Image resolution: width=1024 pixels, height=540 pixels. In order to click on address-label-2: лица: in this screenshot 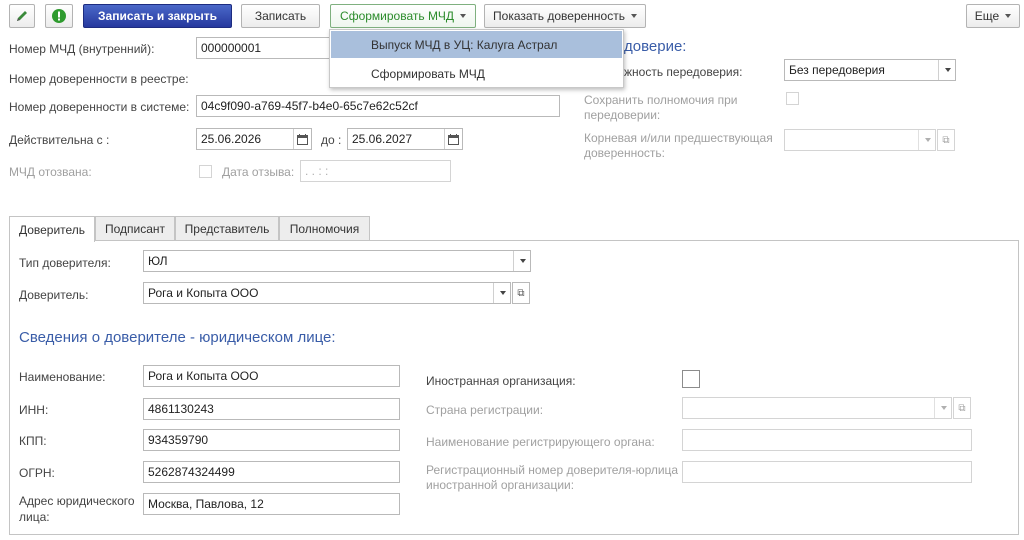, I will do `click(34, 517)`.